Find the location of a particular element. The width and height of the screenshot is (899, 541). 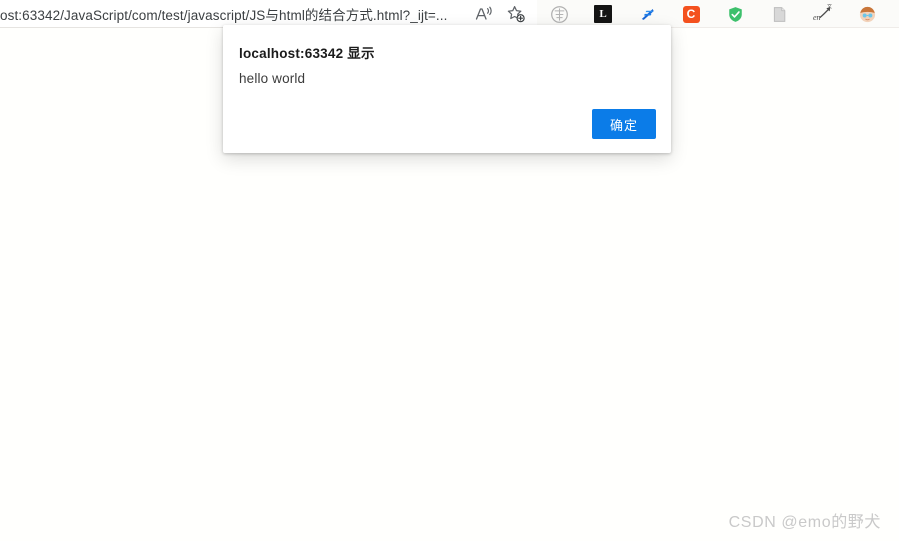

watermark: CSDN @emo的野犬 is located at coordinates (804, 522).